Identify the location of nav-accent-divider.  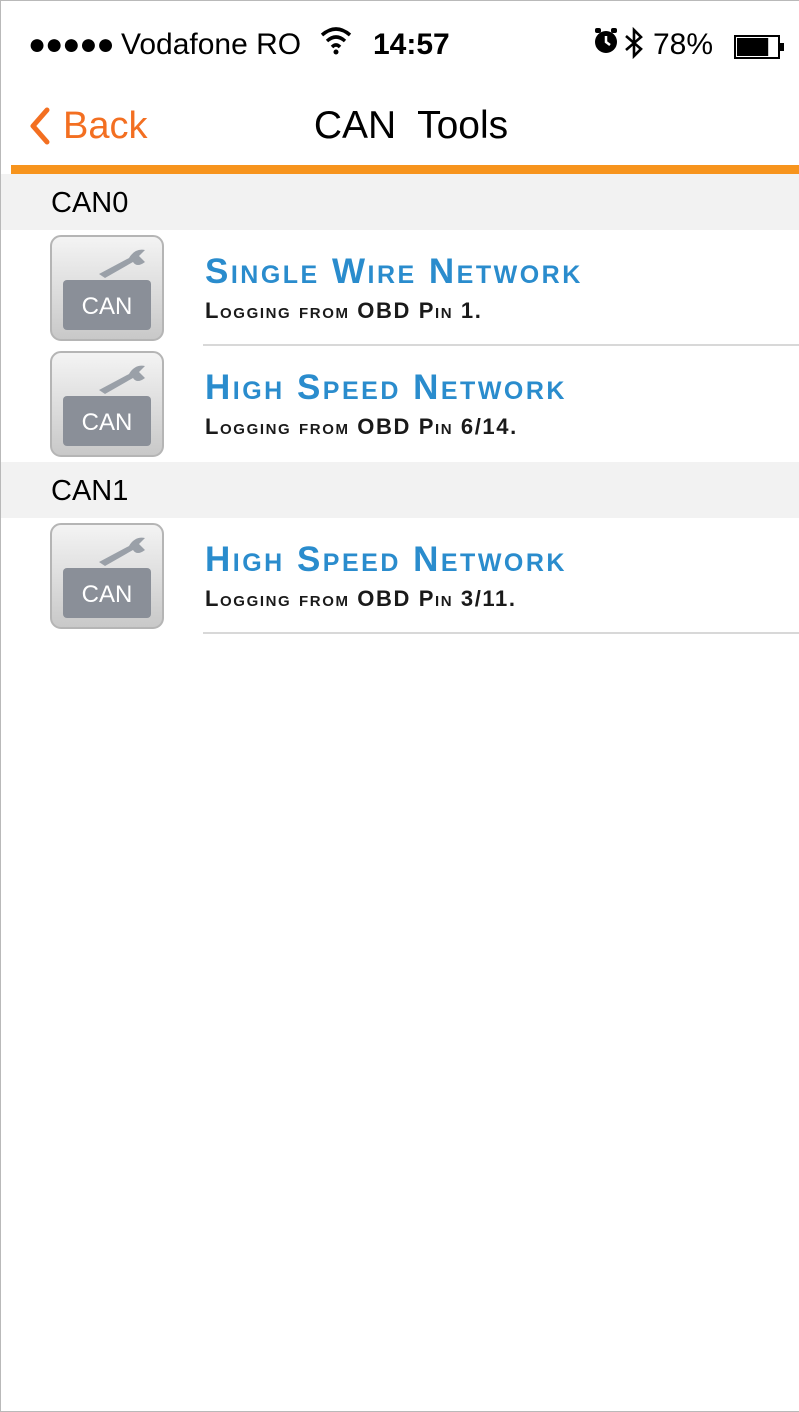
(405, 169).